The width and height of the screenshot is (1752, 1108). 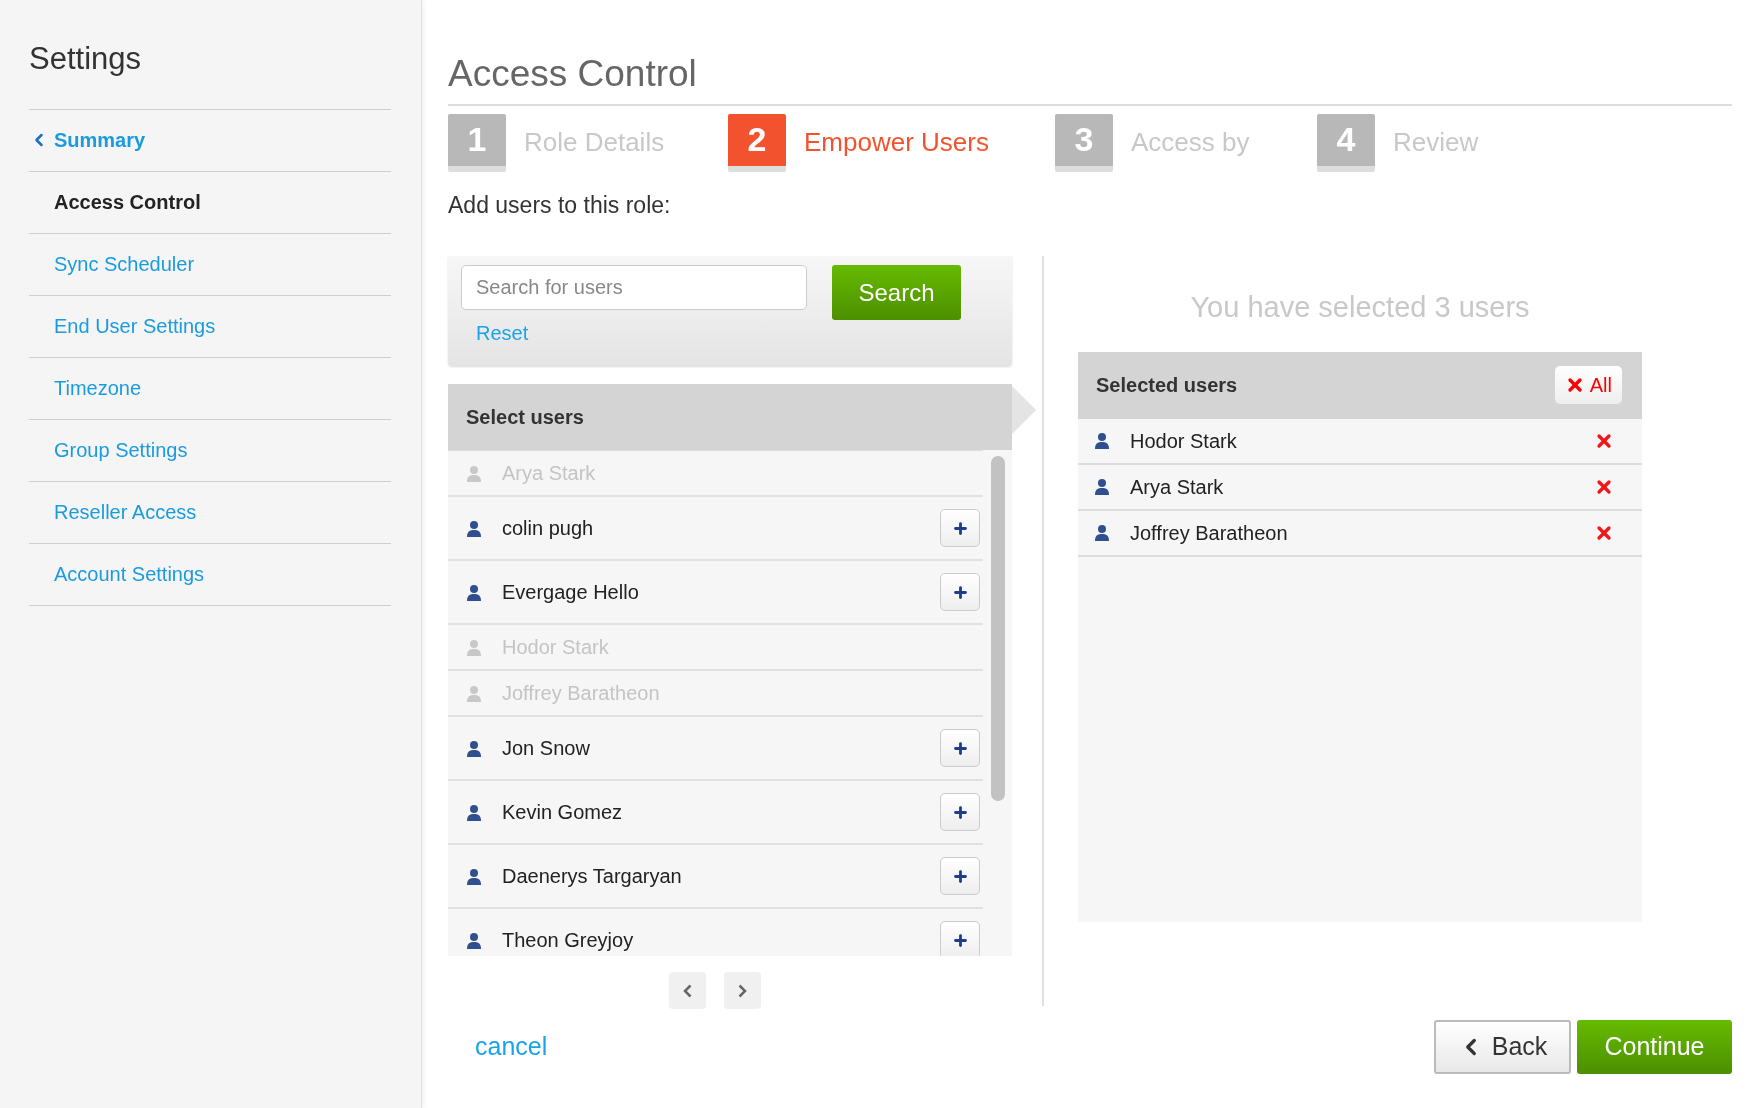 What do you see at coordinates (210, 264) in the screenshot?
I see `sidebar-item: Sync Scheduler` at bounding box center [210, 264].